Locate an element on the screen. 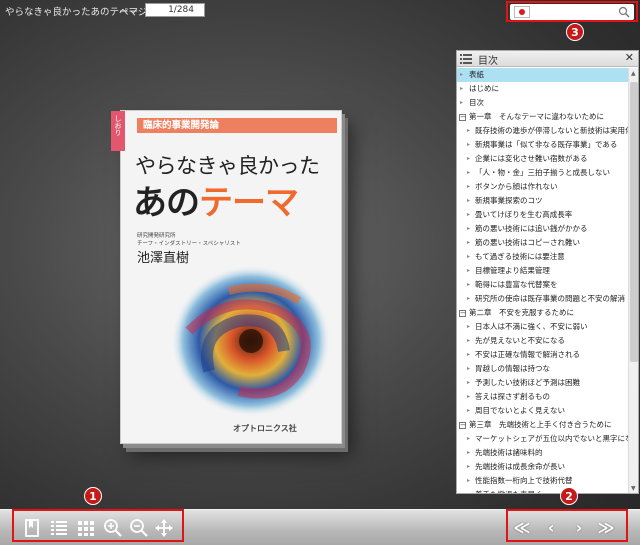 The height and width of the screenshot is (545, 640). toc-item-label: 企業には変化させ難い宿数がある is located at coordinates (531, 158).